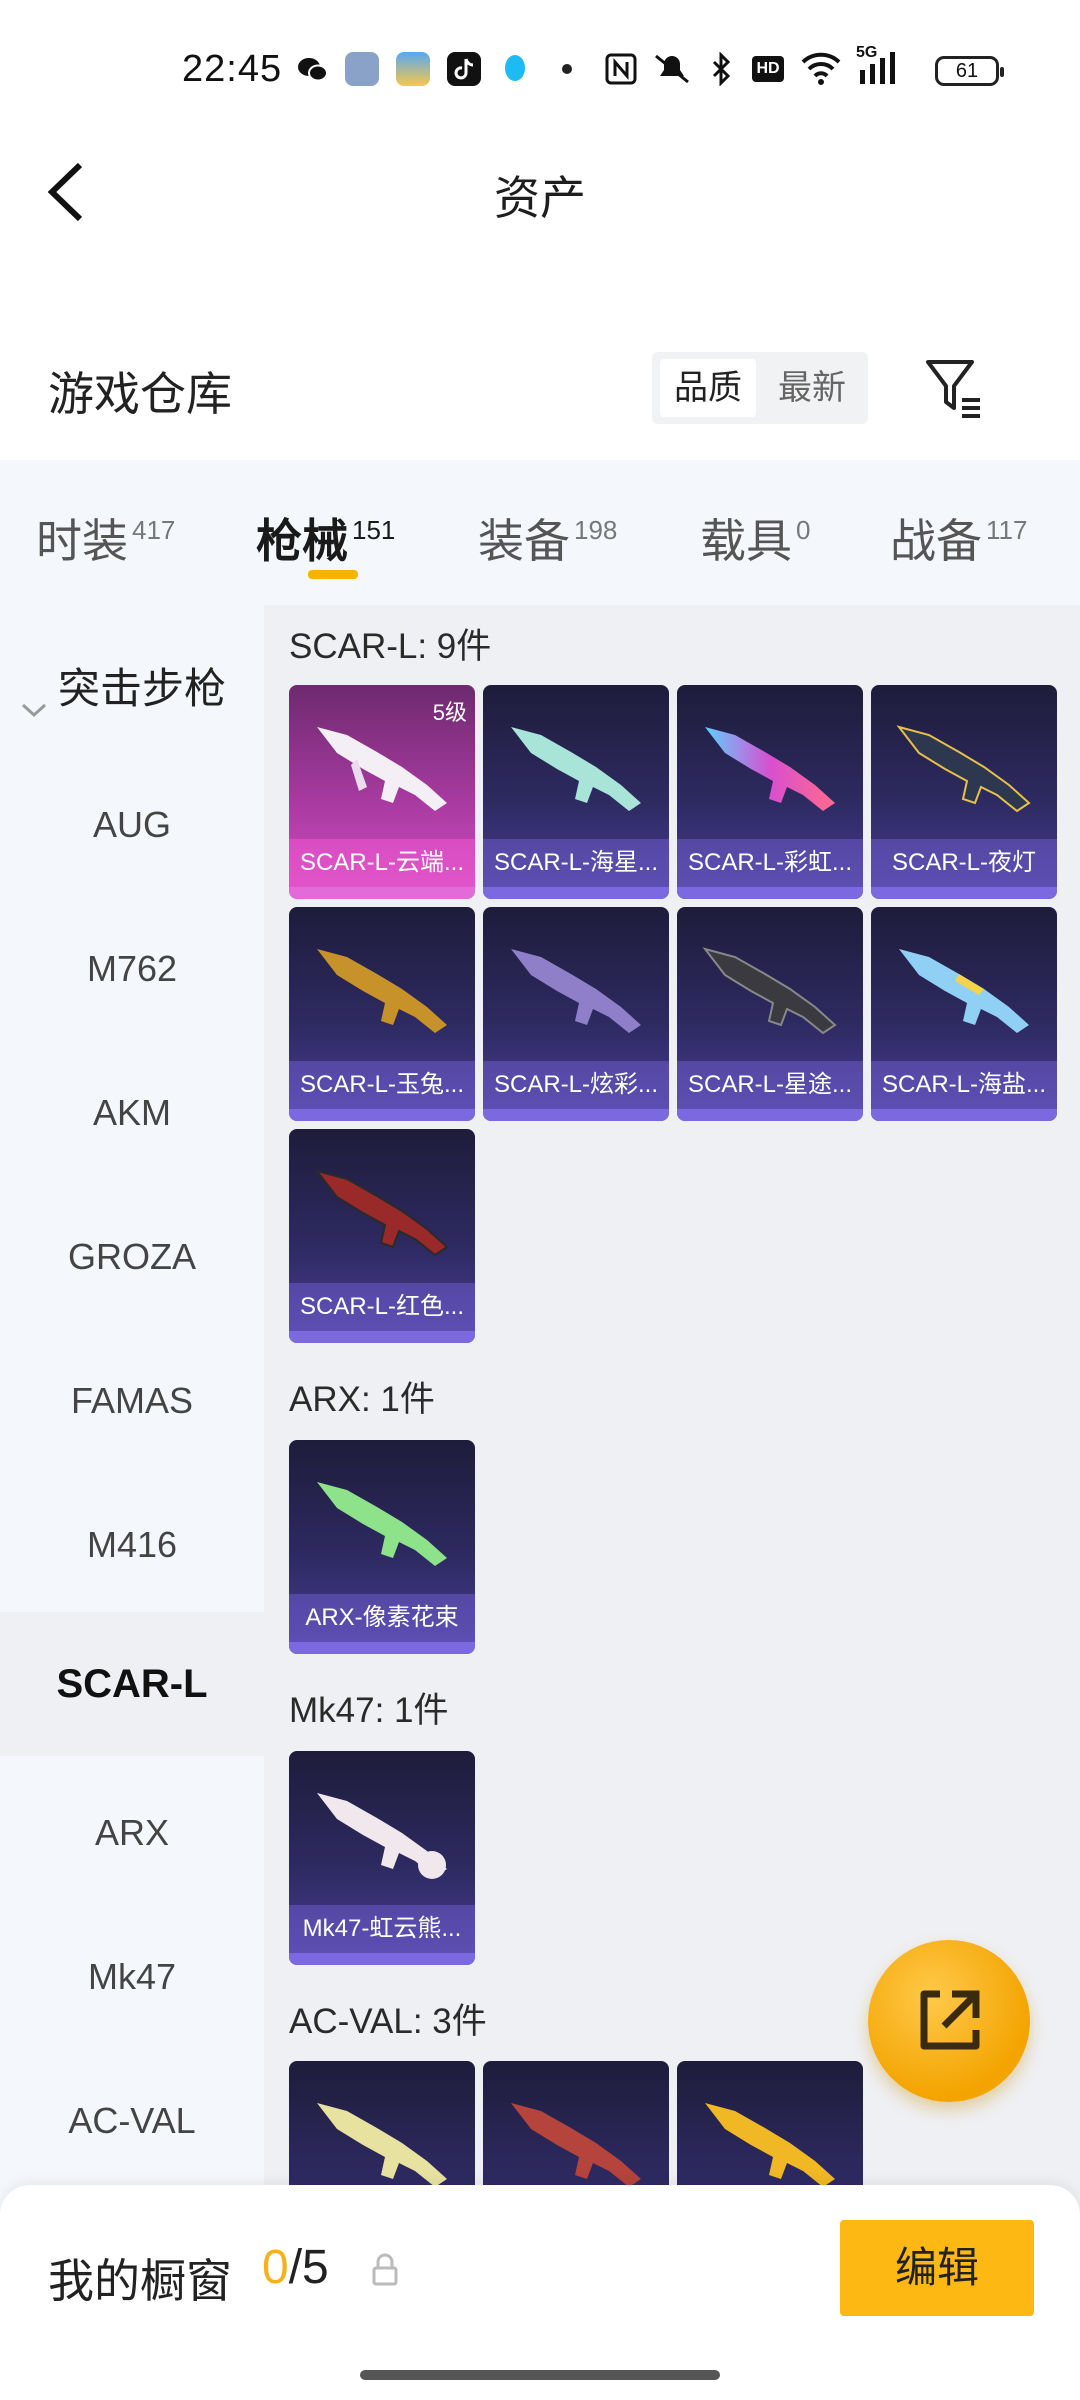 The height and width of the screenshot is (2400, 1080). Describe the element at coordinates (812, 388) in the screenshot. I see `sort-newest-button: 最新` at that location.